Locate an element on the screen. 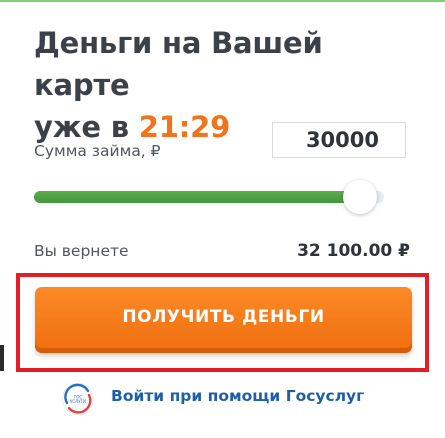  gosuslugi-logo-icon: ГОС УСЛУГИ is located at coordinates (78, 399).